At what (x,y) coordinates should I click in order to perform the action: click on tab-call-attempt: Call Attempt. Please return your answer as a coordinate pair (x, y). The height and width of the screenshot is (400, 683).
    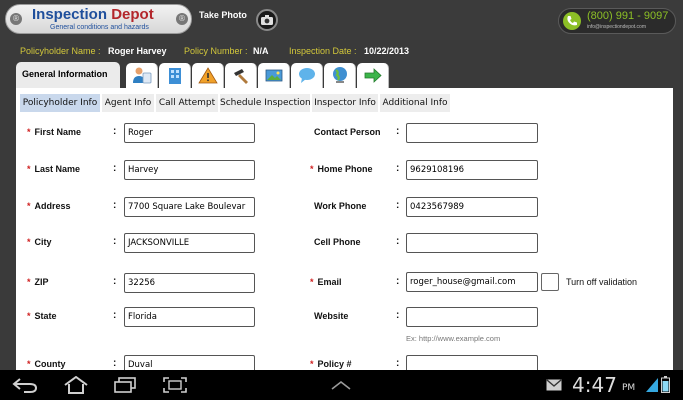
    Looking at the image, I should click on (187, 103).